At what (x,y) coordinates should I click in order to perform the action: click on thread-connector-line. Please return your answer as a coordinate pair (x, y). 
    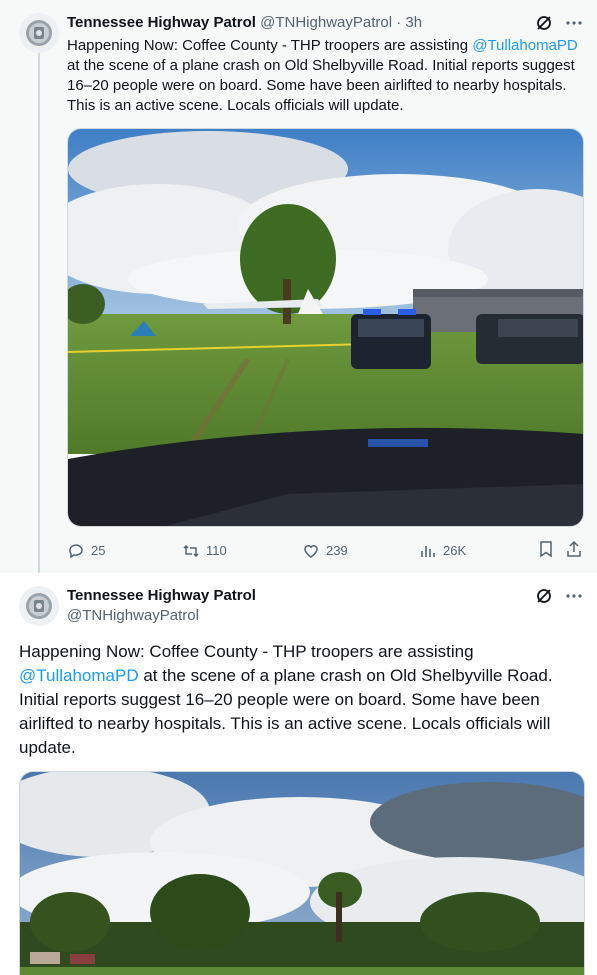
    Looking at the image, I should click on (39, 316).